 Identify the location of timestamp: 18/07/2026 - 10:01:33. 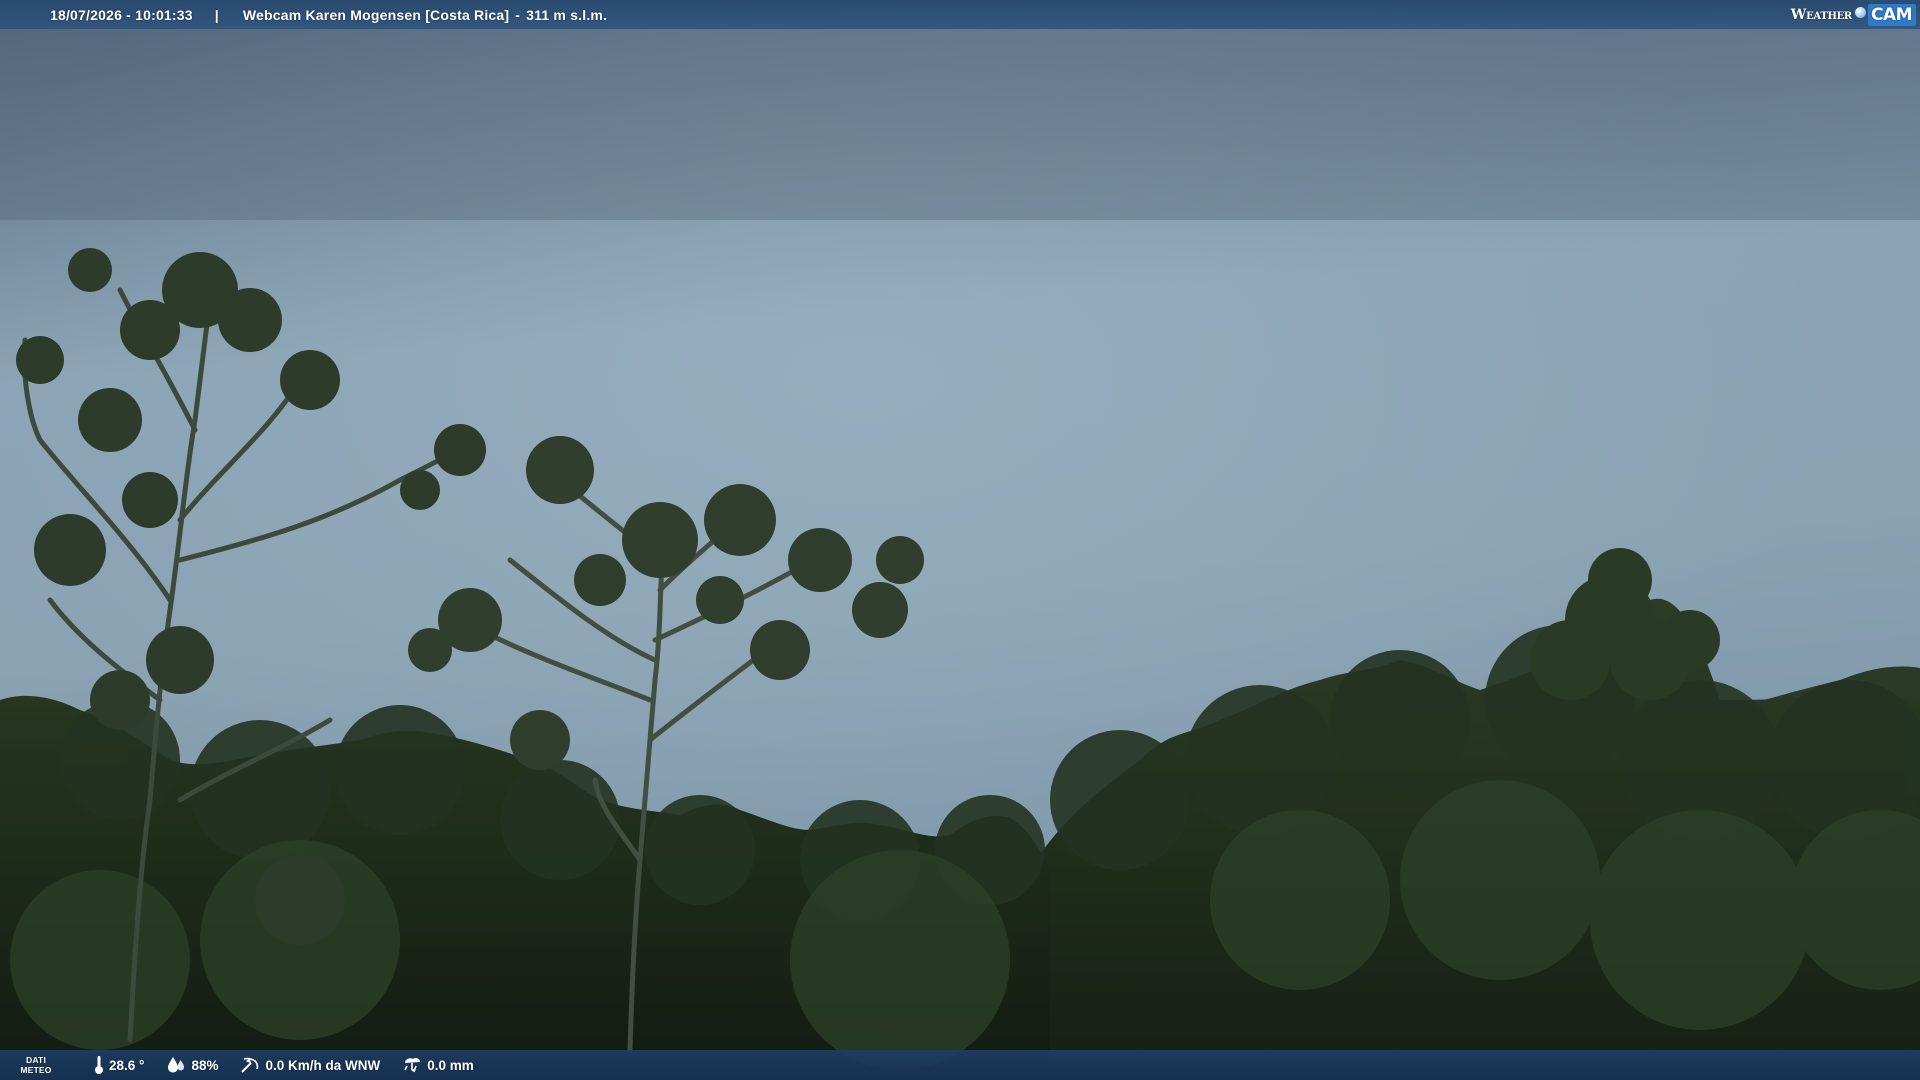
(121, 14).